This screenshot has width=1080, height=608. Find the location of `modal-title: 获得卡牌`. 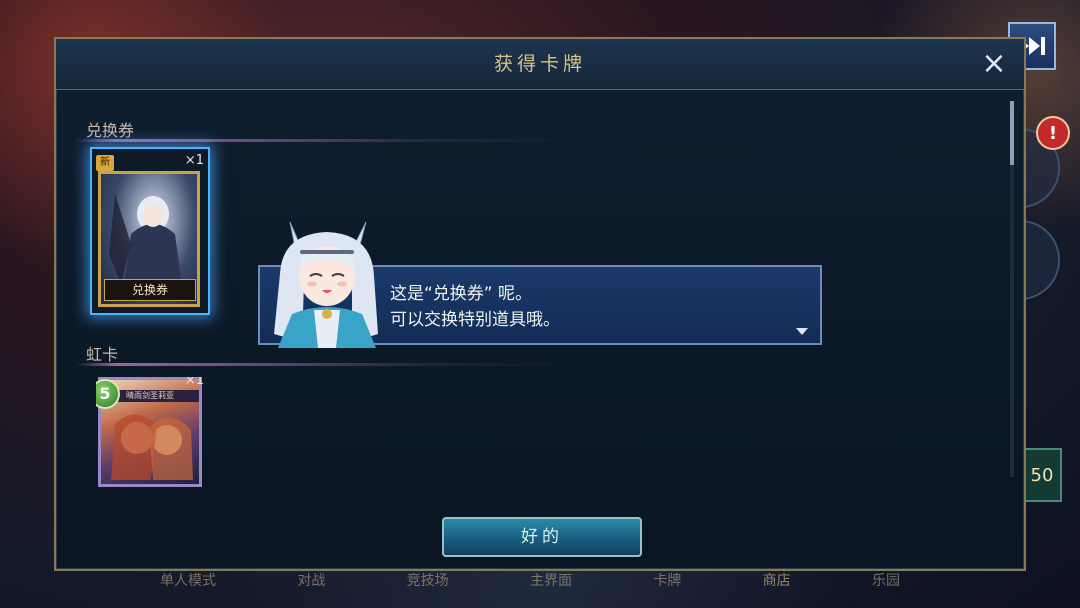

modal-title: 获得卡牌 is located at coordinates (539, 64).